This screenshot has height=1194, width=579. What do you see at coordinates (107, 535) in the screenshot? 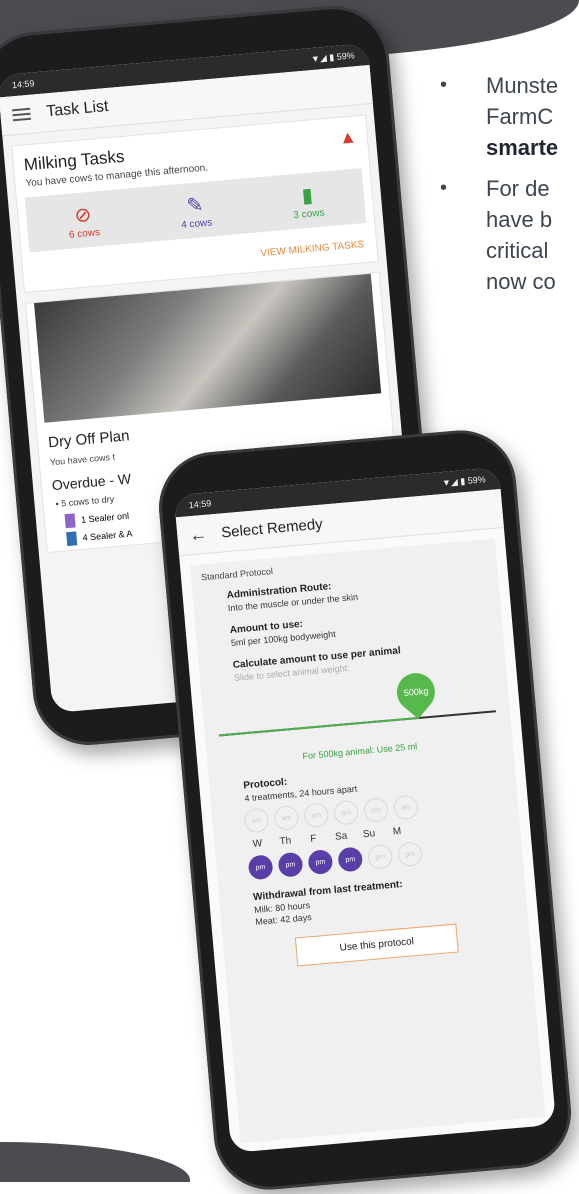
I see `tag-label: 4 Sealer & A` at bounding box center [107, 535].